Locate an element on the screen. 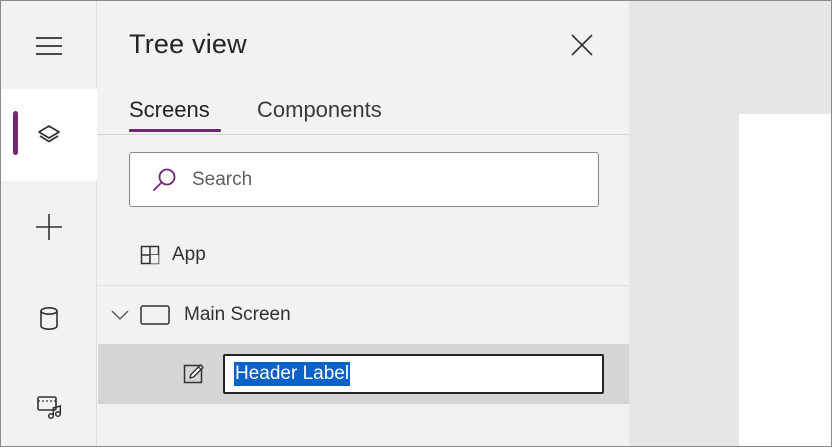 This screenshot has height=447, width=832. app-label: App is located at coordinates (189, 254).